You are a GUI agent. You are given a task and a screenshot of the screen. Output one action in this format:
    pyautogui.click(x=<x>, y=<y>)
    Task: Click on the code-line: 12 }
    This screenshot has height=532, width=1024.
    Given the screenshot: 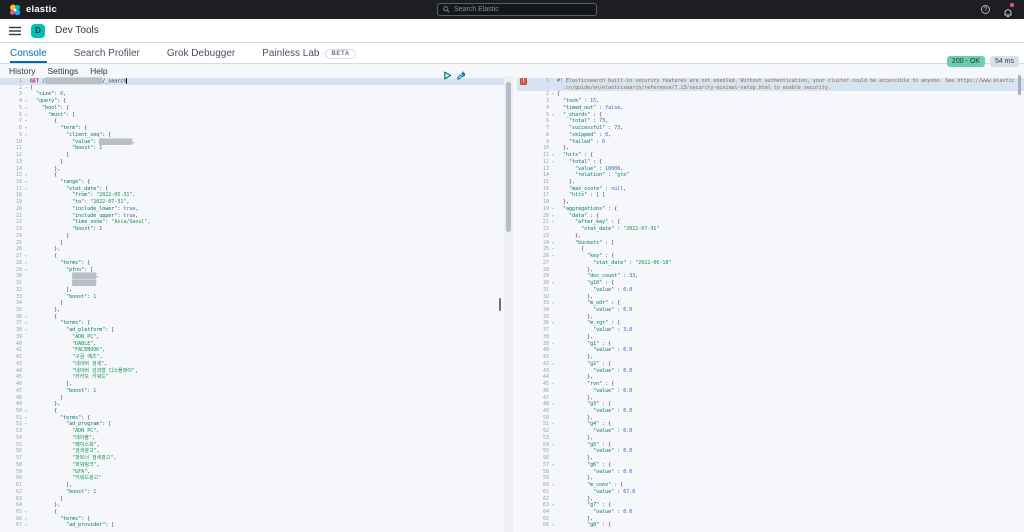 What is the action you would take?
    pyautogui.click(x=252, y=155)
    